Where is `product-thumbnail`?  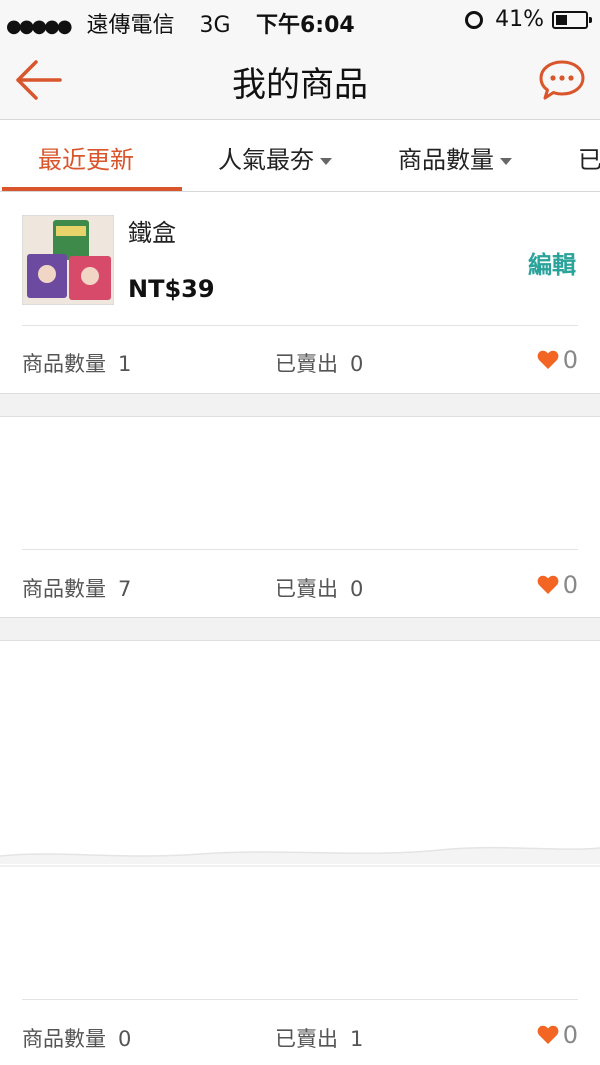 product-thumbnail is located at coordinates (68, 260).